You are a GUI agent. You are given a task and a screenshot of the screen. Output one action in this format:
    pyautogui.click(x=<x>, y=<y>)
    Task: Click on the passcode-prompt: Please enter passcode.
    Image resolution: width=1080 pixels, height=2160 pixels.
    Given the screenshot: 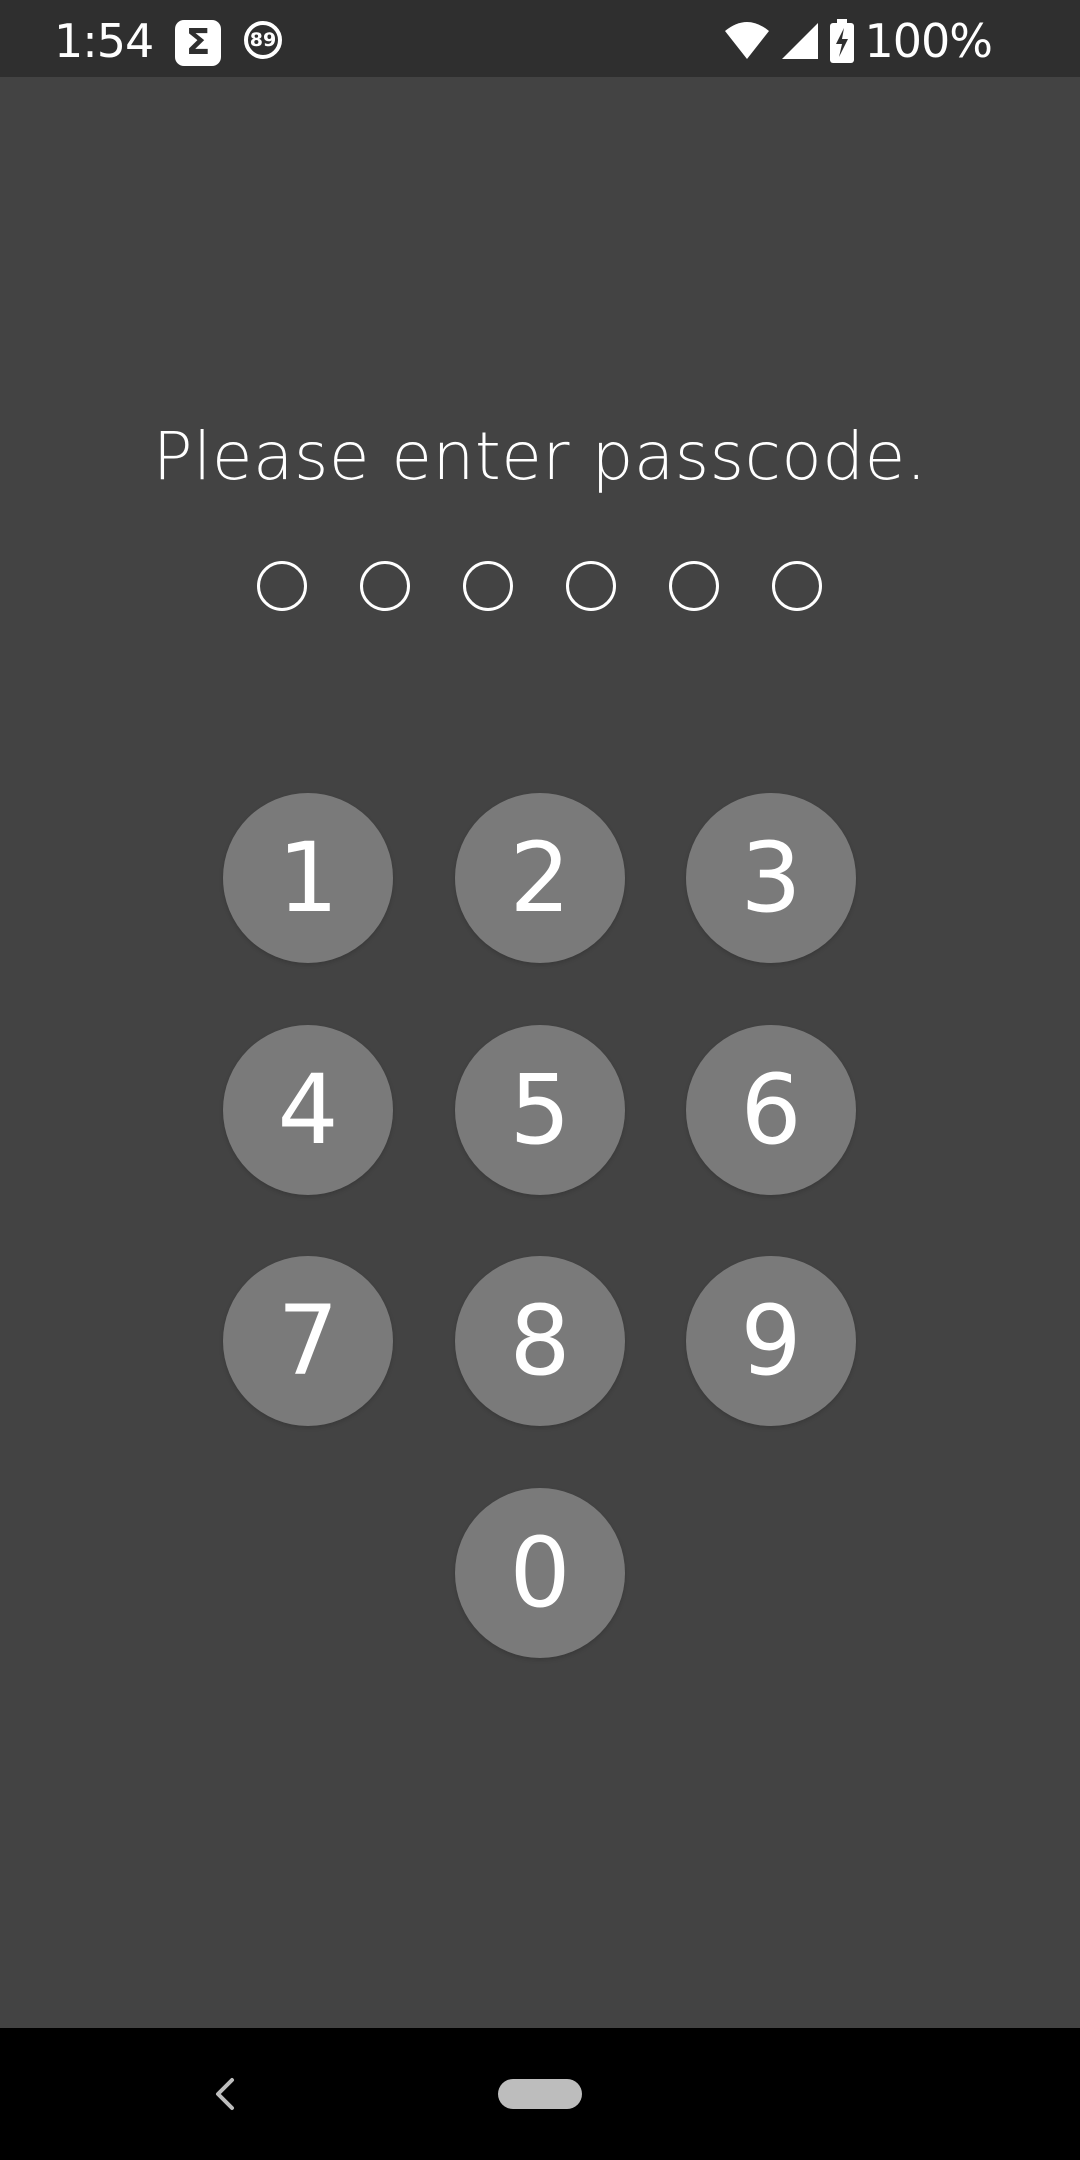 What is the action you would take?
    pyautogui.click(x=540, y=456)
    